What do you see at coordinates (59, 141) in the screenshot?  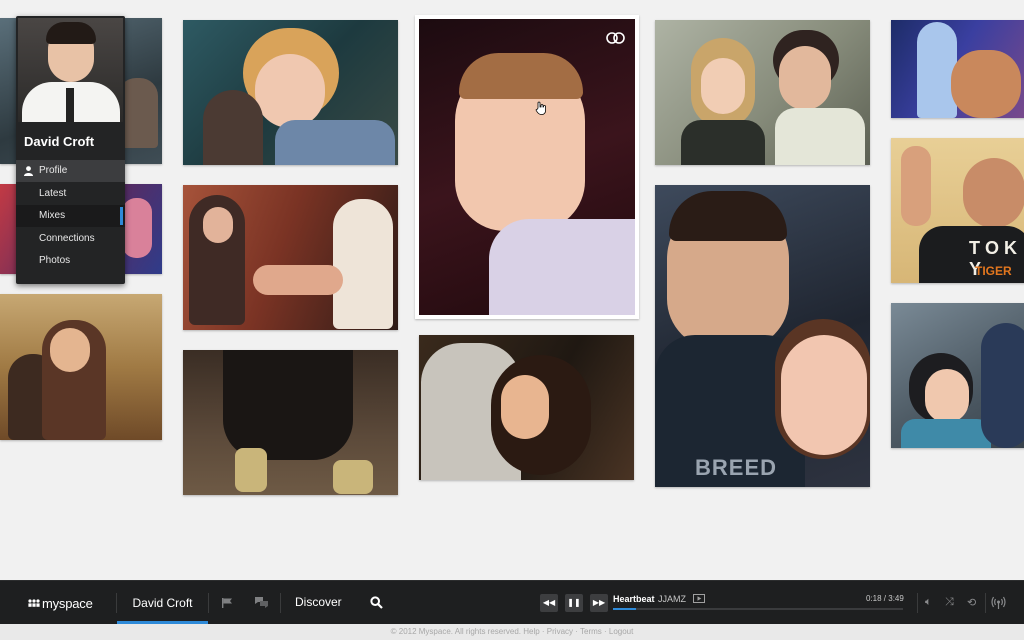 I see `profile-name: David Croft` at bounding box center [59, 141].